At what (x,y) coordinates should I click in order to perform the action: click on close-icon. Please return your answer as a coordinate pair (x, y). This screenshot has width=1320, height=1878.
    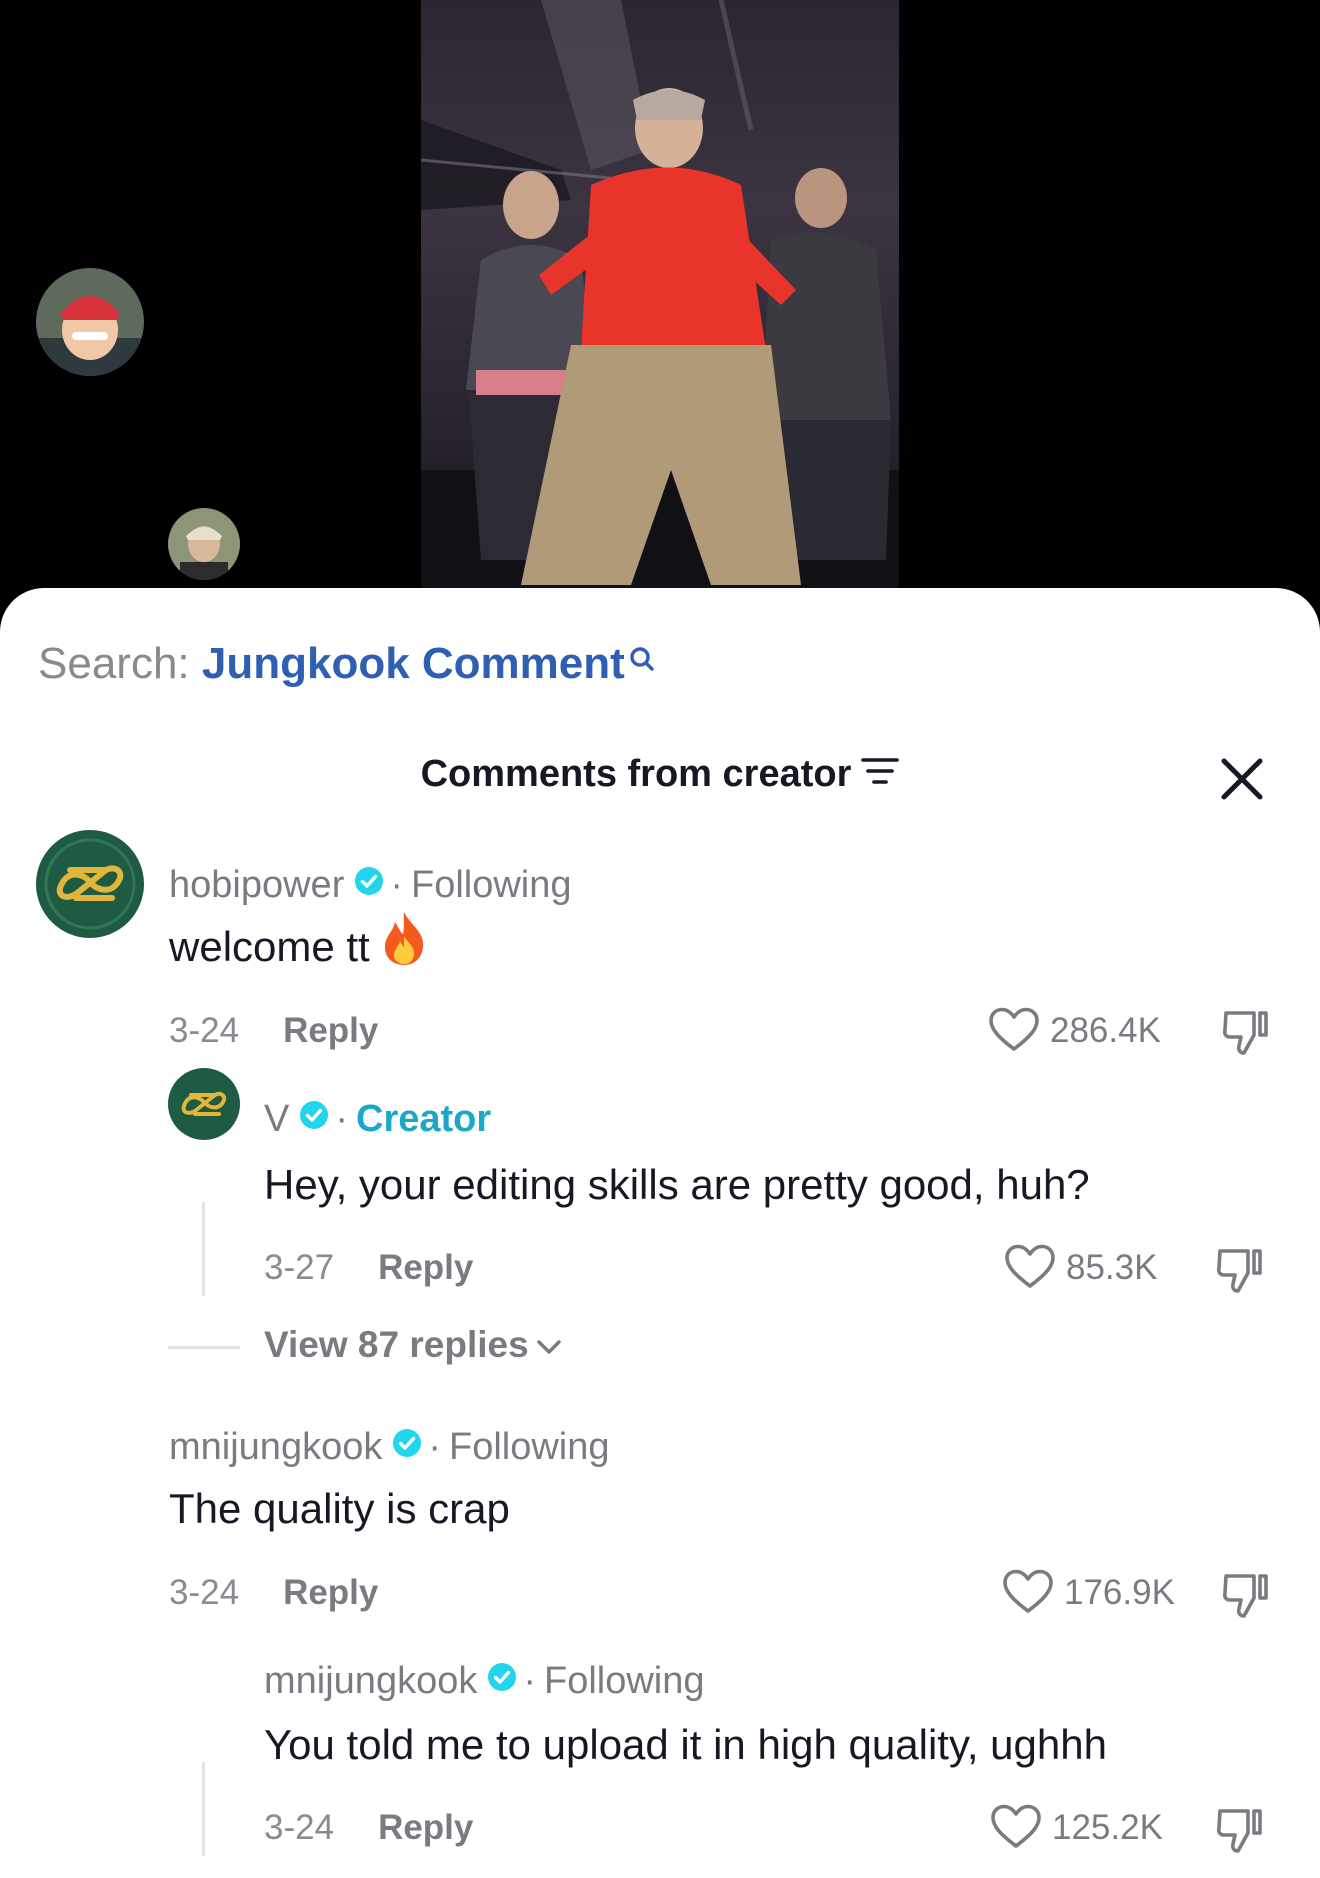
    Looking at the image, I should click on (1242, 779).